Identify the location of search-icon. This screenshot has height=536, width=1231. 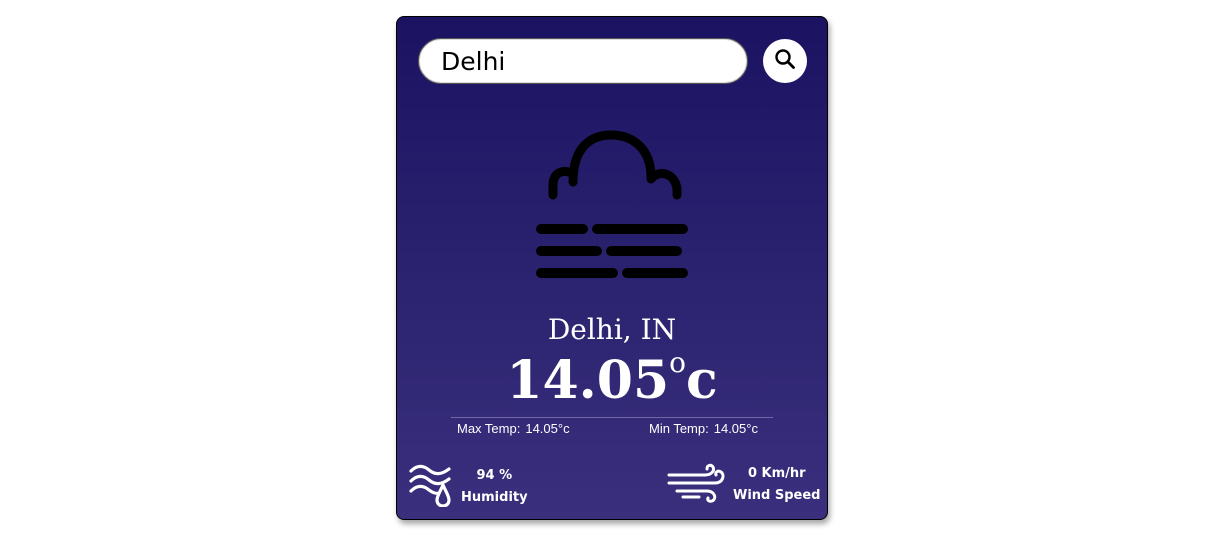
(785, 61).